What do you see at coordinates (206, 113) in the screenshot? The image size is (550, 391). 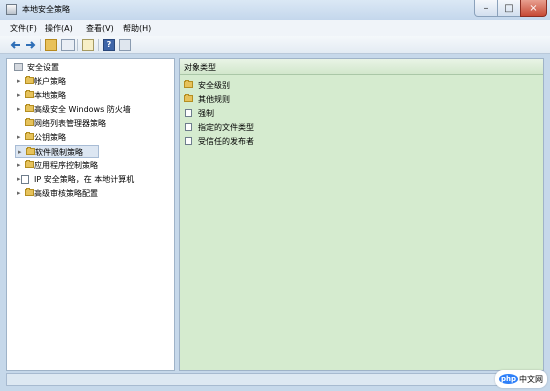 I see `details-item-label: 强制` at bounding box center [206, 113].